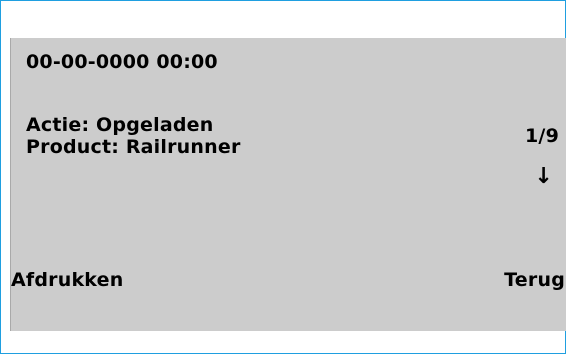  What do you see at coordinates (122, 62) in the screenshot?
I see `datetime-display: 00-00-0000 00:00` at bounding box center [122, 62].